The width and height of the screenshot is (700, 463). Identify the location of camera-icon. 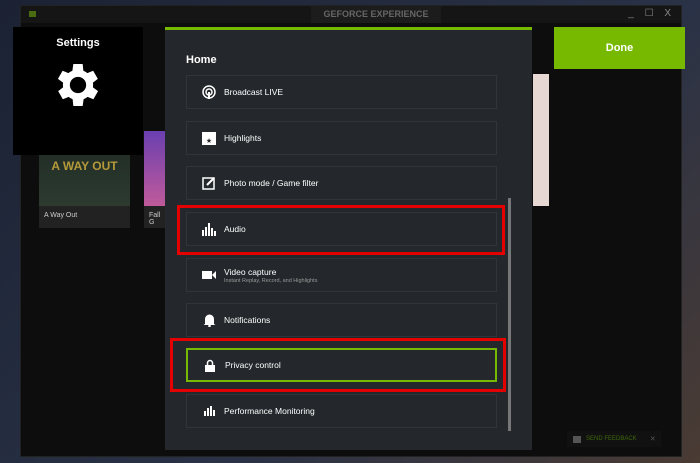
(209, 275).